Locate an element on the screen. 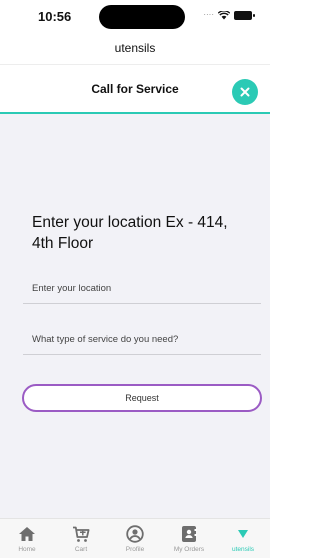  tab-label: Profile is located at coordinates (135, 549).